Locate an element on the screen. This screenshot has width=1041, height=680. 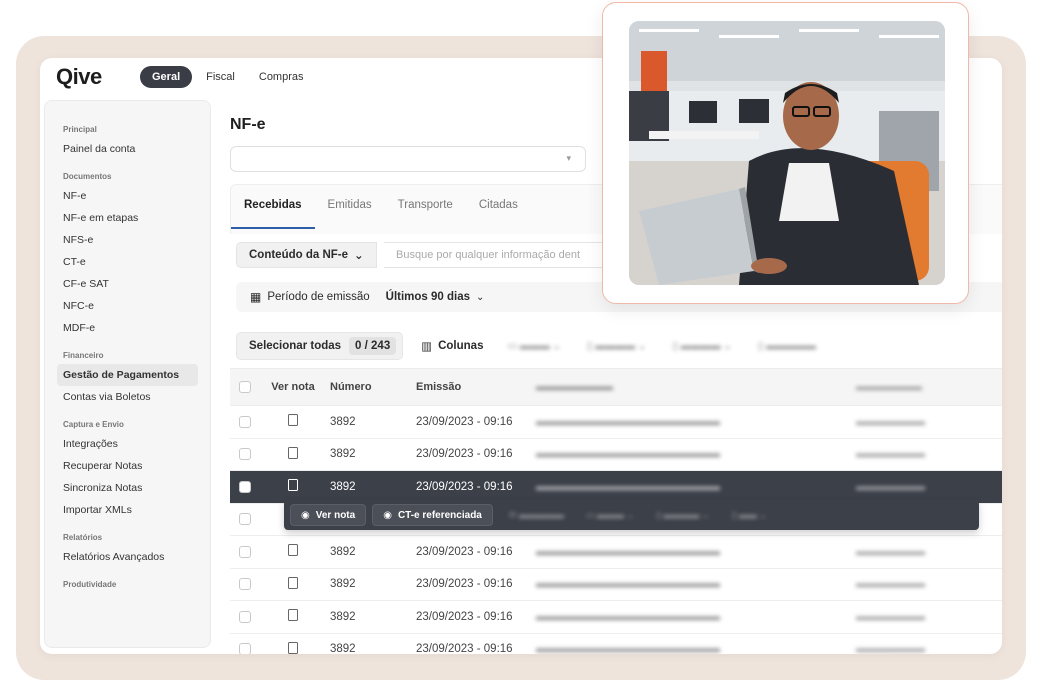
col-chave-blurred: ▬▬▬▬▬▬▬ is located at coordinates (574, 387).